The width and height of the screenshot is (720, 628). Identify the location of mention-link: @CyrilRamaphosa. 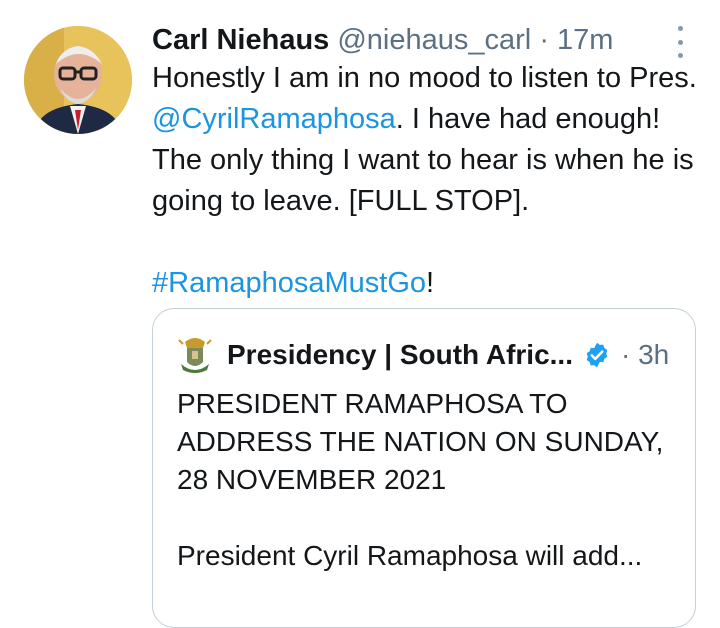
(274, 119).